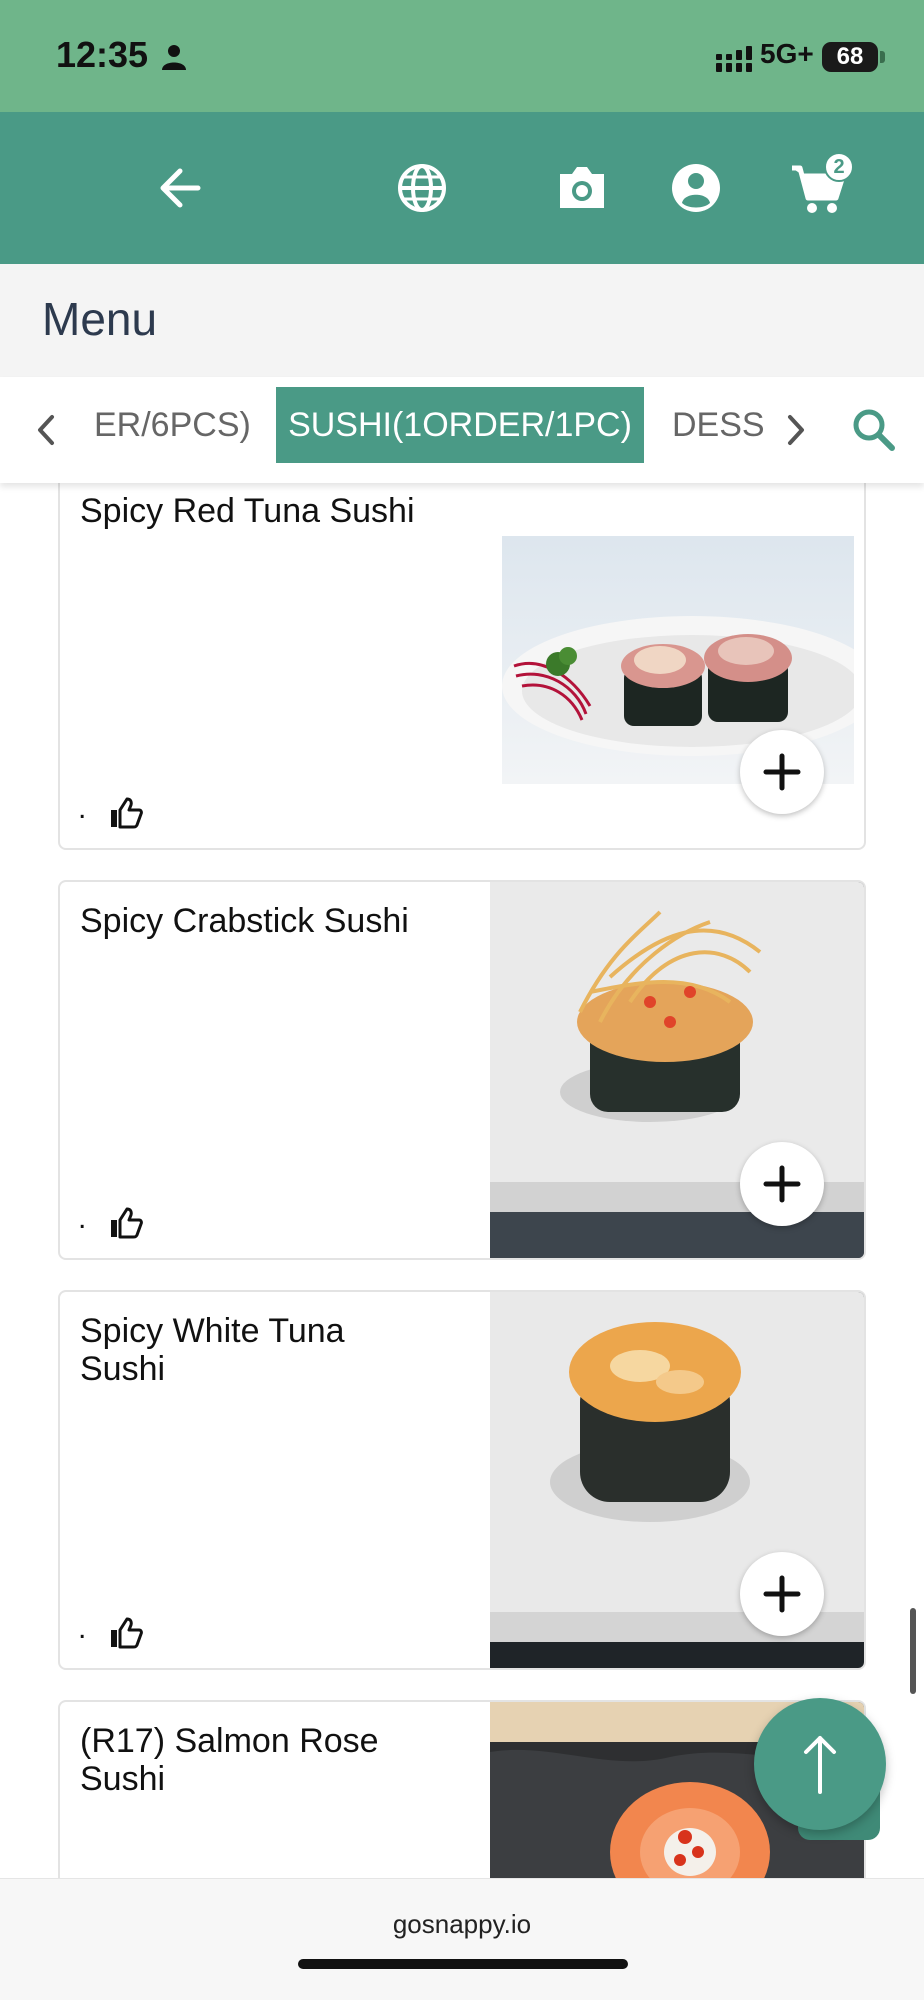 The height and width of the screenshot is (2000, 924). What do you see at coordinates (212, 1350) in the screenshot?
I see `menu-item-name: Spicy White Tuna Sushi` at bounding box center [212, 1350].